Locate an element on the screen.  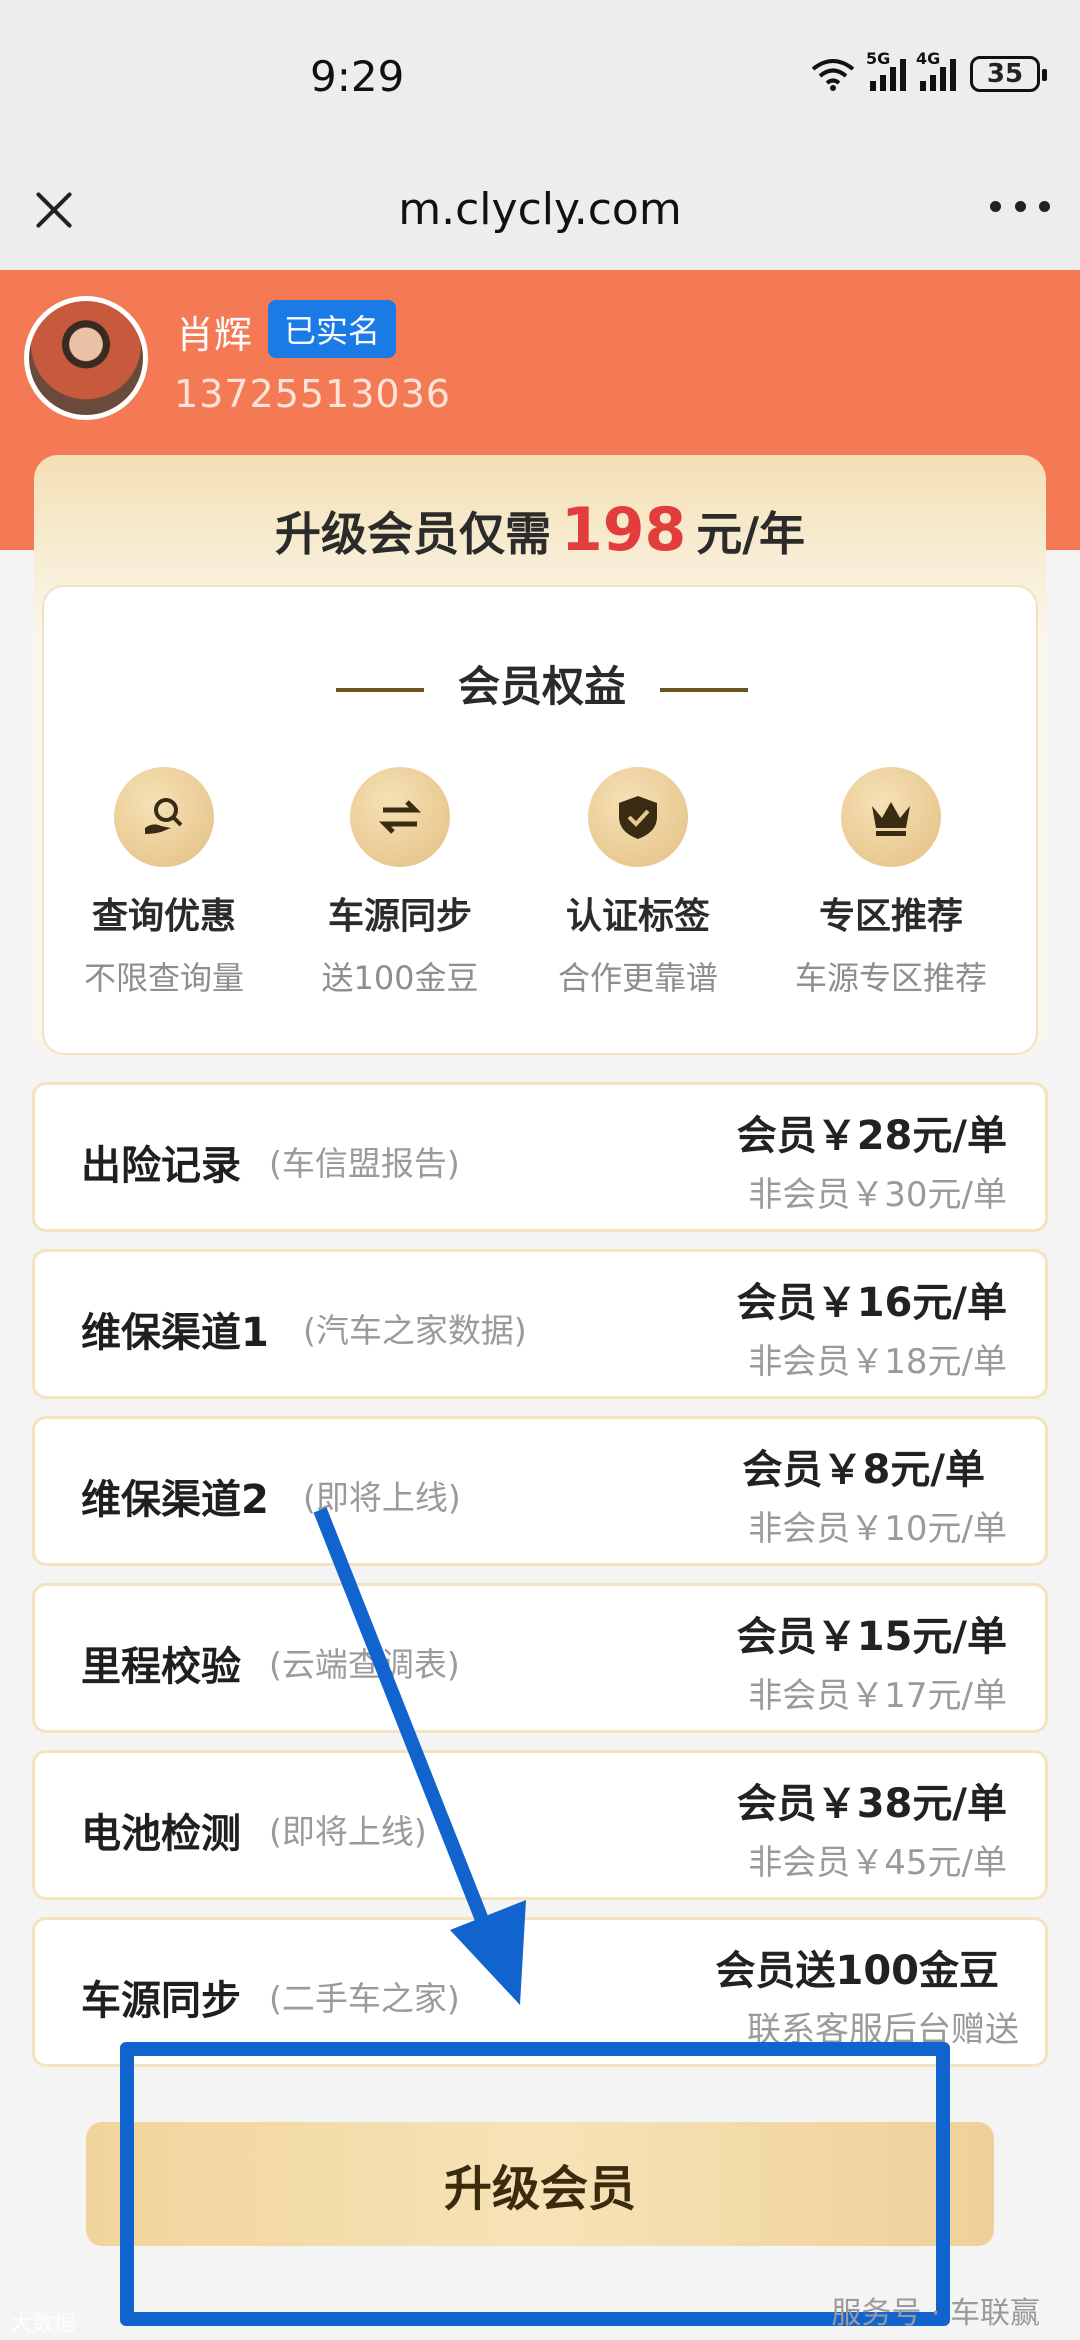
nonmember-price: 非会员￥45元/单 is located at coordinates (877, 1863).